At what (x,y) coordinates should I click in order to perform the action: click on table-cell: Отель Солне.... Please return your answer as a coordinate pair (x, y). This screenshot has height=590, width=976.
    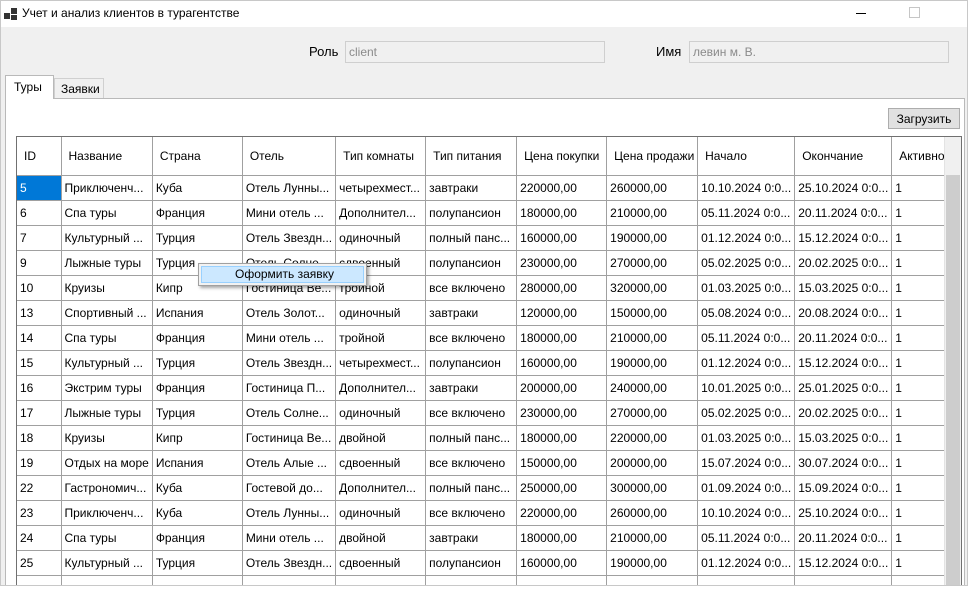
    Looking at the image, I should click on (289, 413).